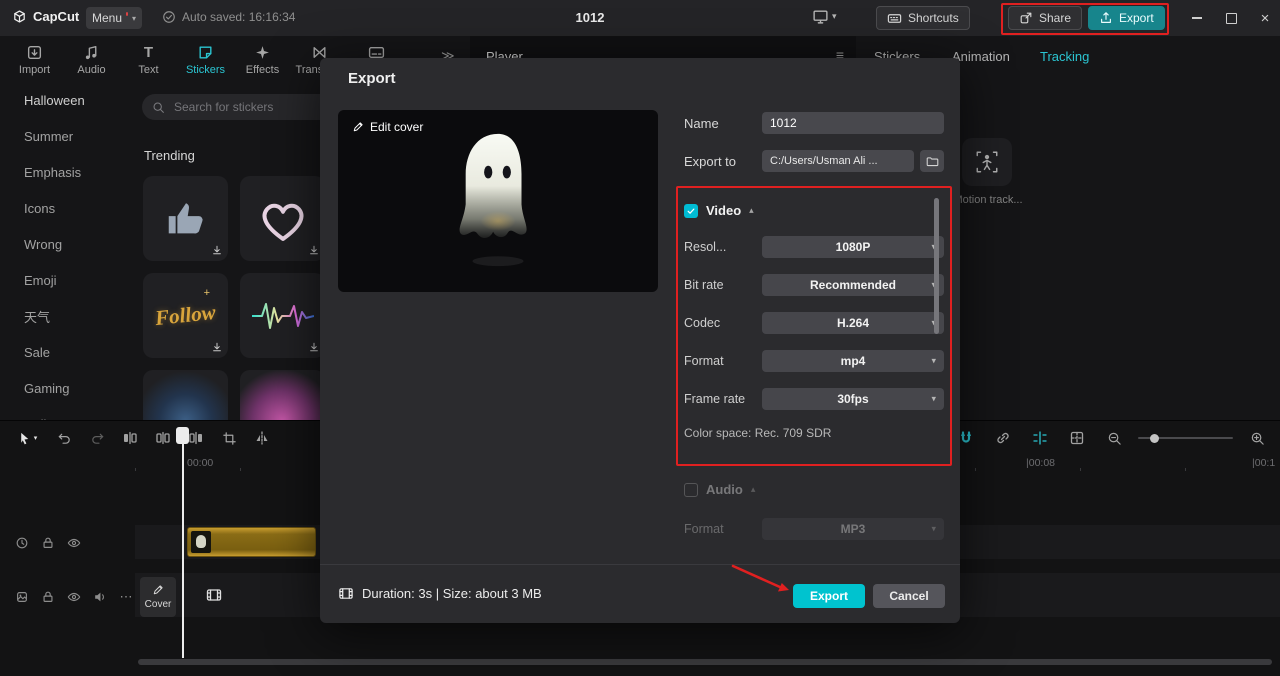 The image size is (1280, 676). Describe the element at coordinates (1265, 18) in the screenshot. I see `close-button: ×` at that location.